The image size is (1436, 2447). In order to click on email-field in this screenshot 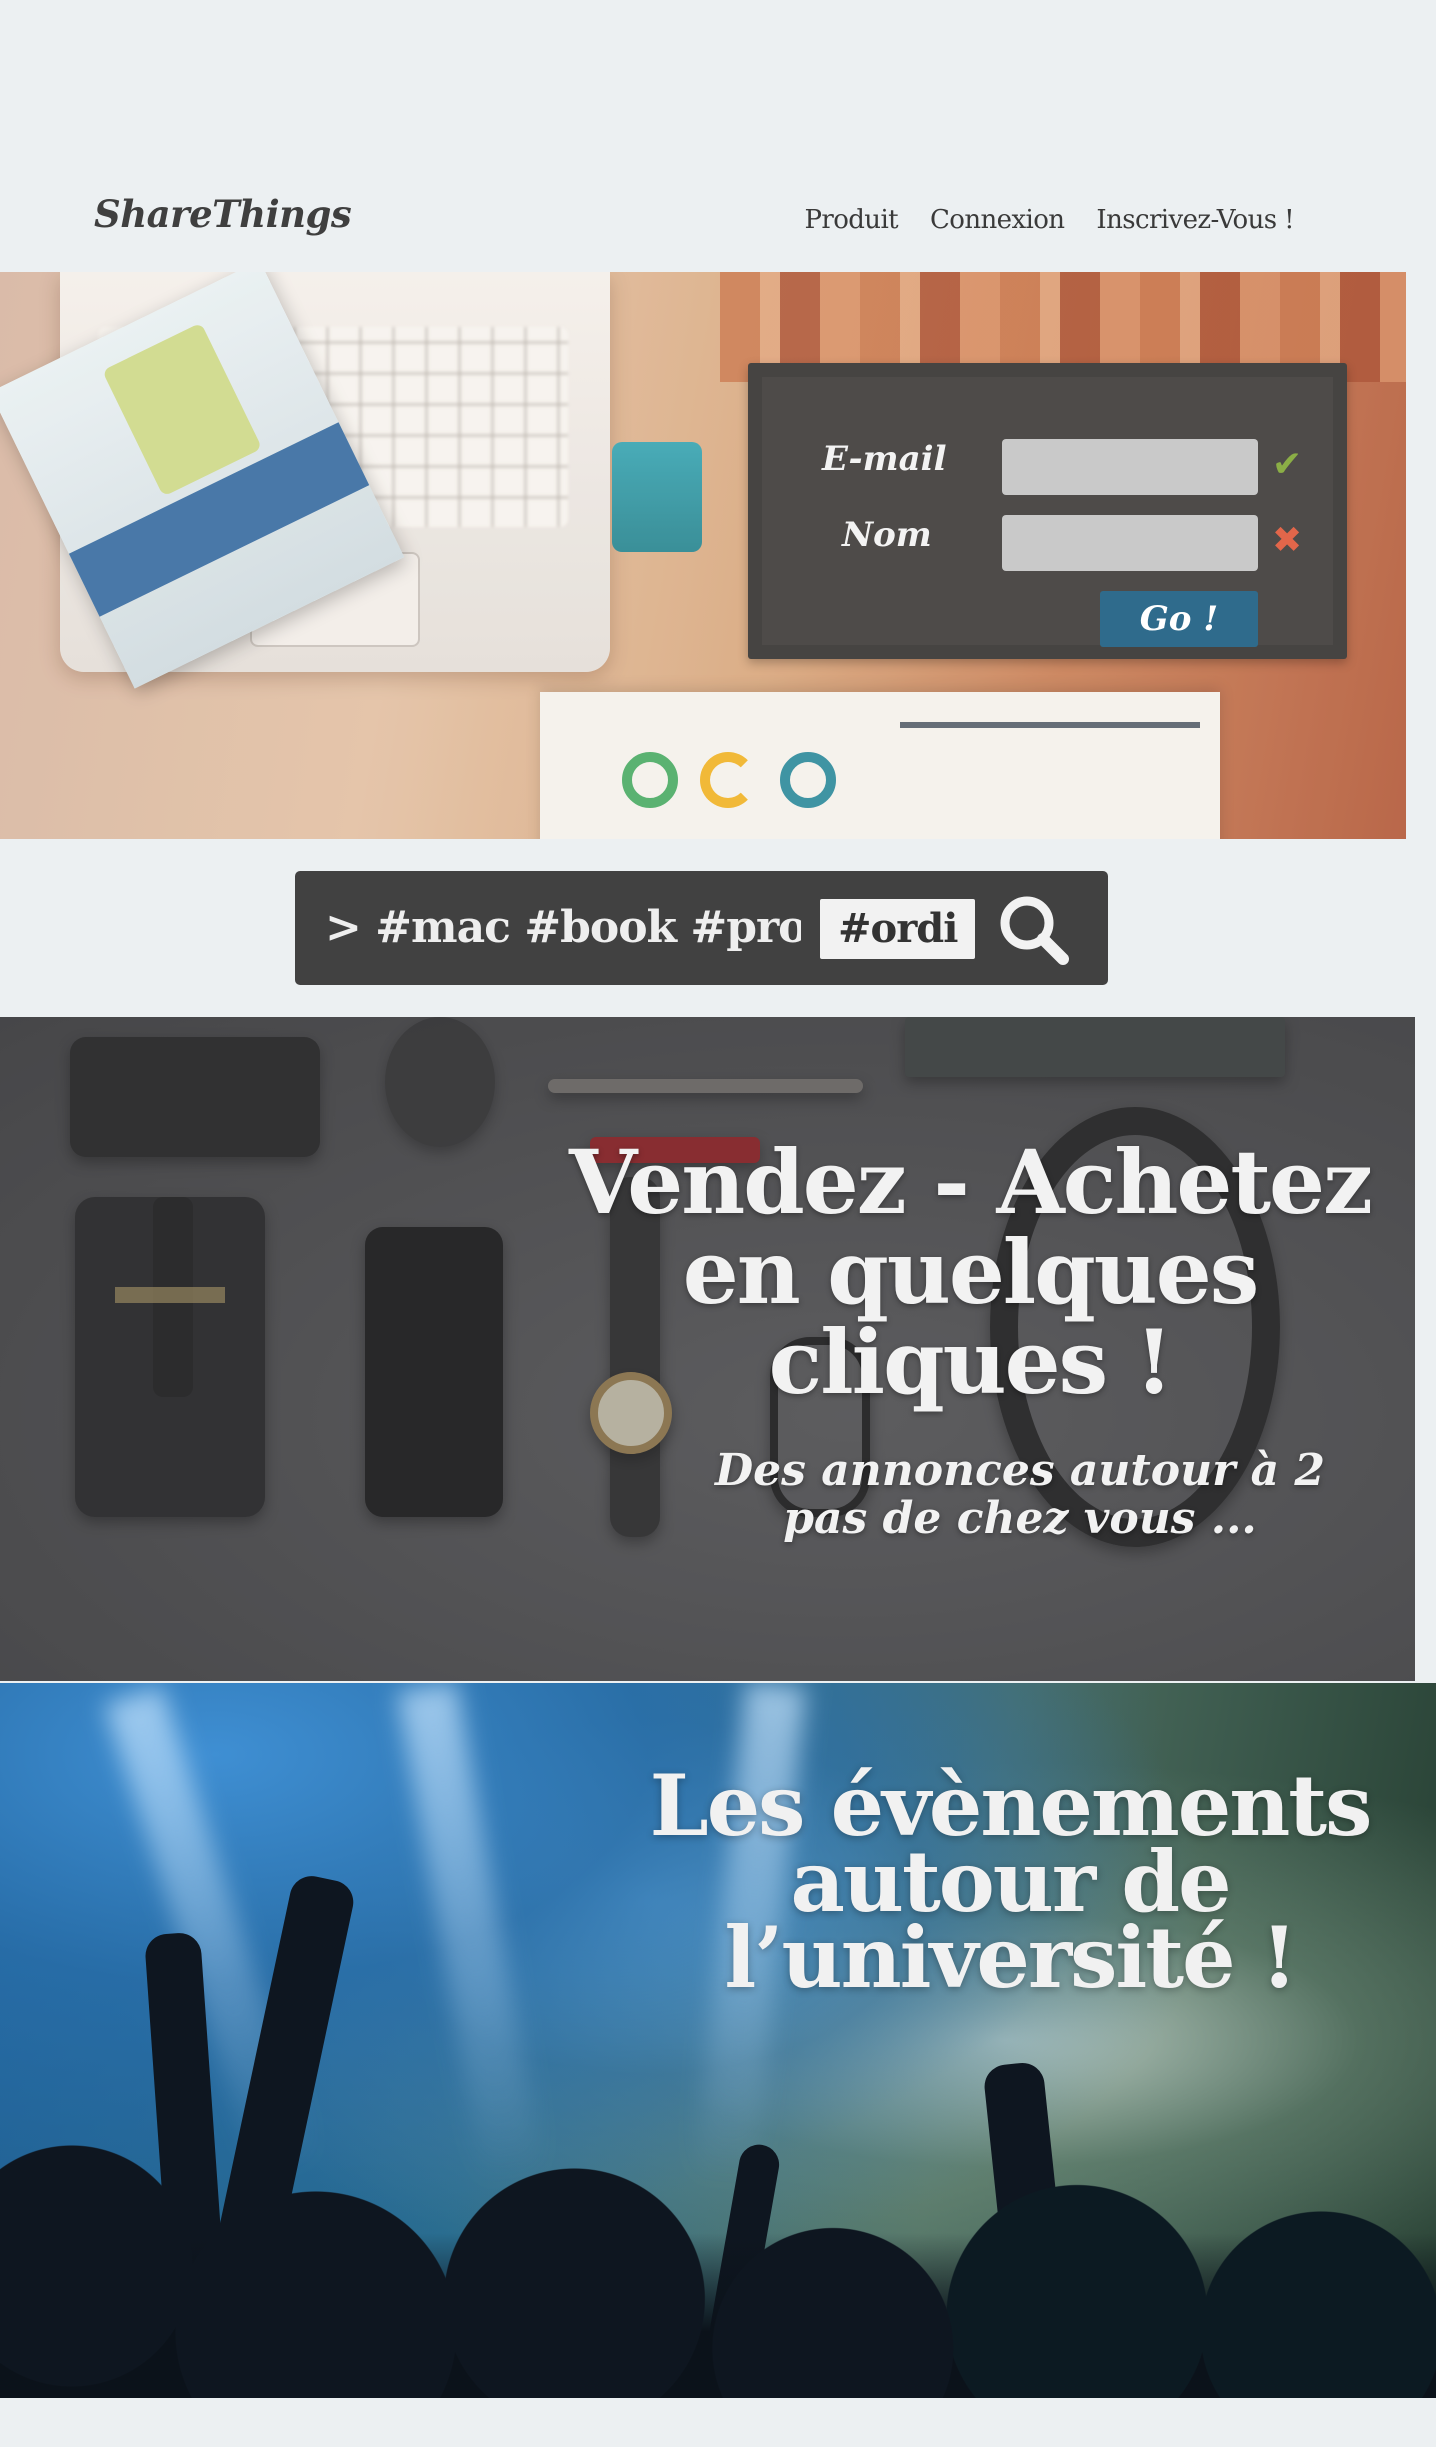, I will do `click(1130, 467)`.